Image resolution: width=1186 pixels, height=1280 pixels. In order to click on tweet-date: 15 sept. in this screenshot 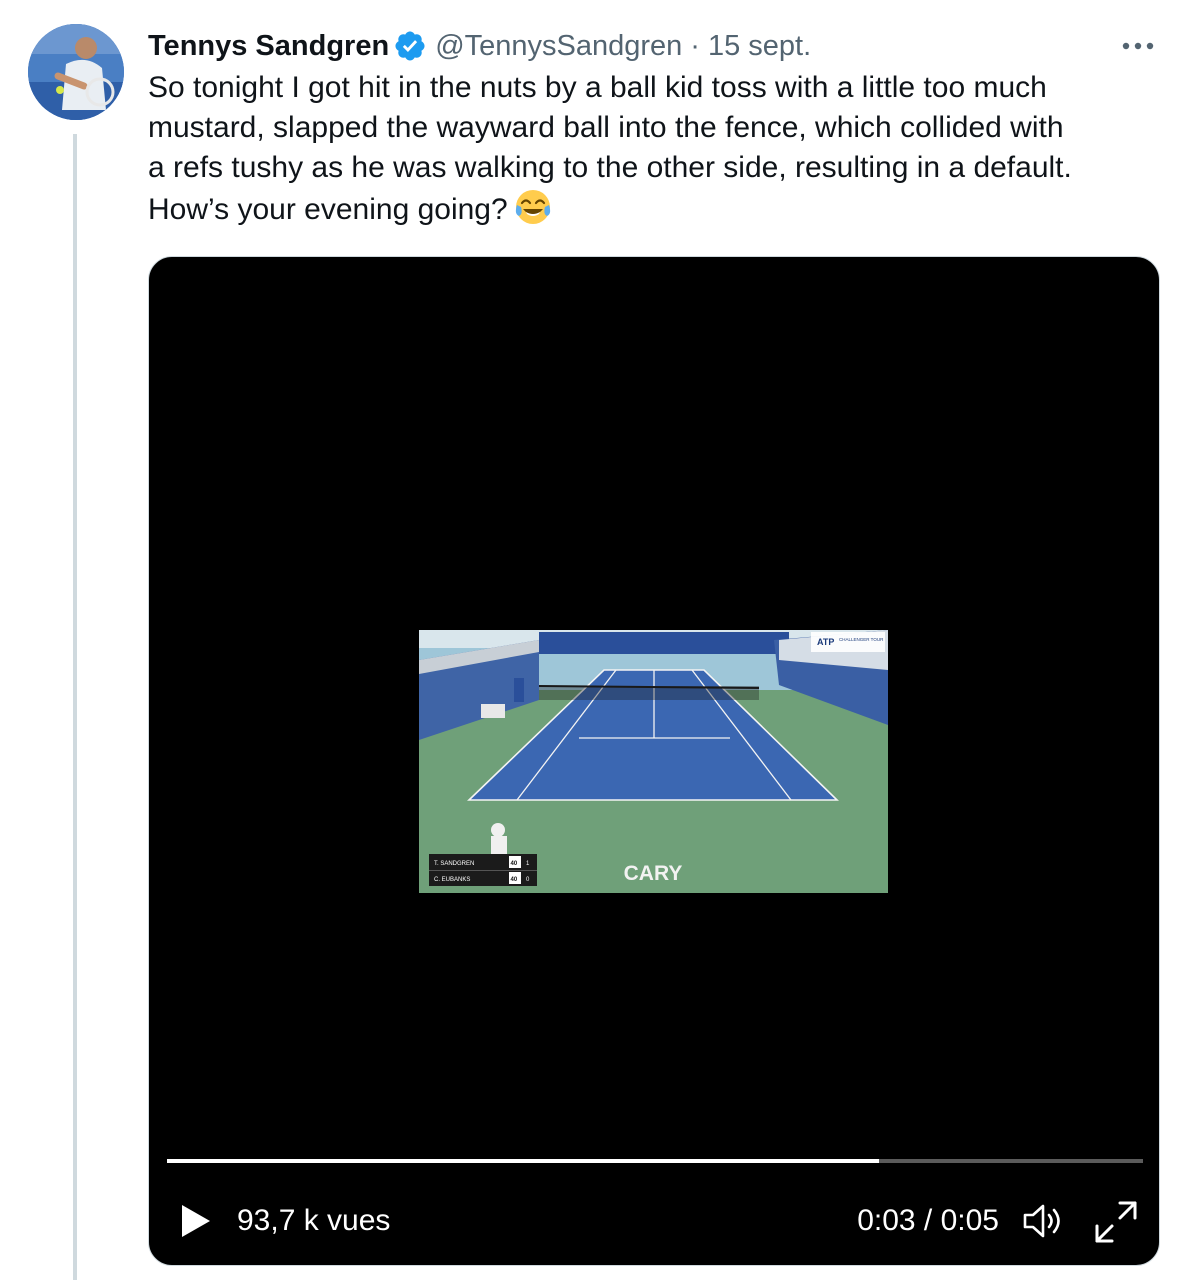, I will do `click(759, 46)`.